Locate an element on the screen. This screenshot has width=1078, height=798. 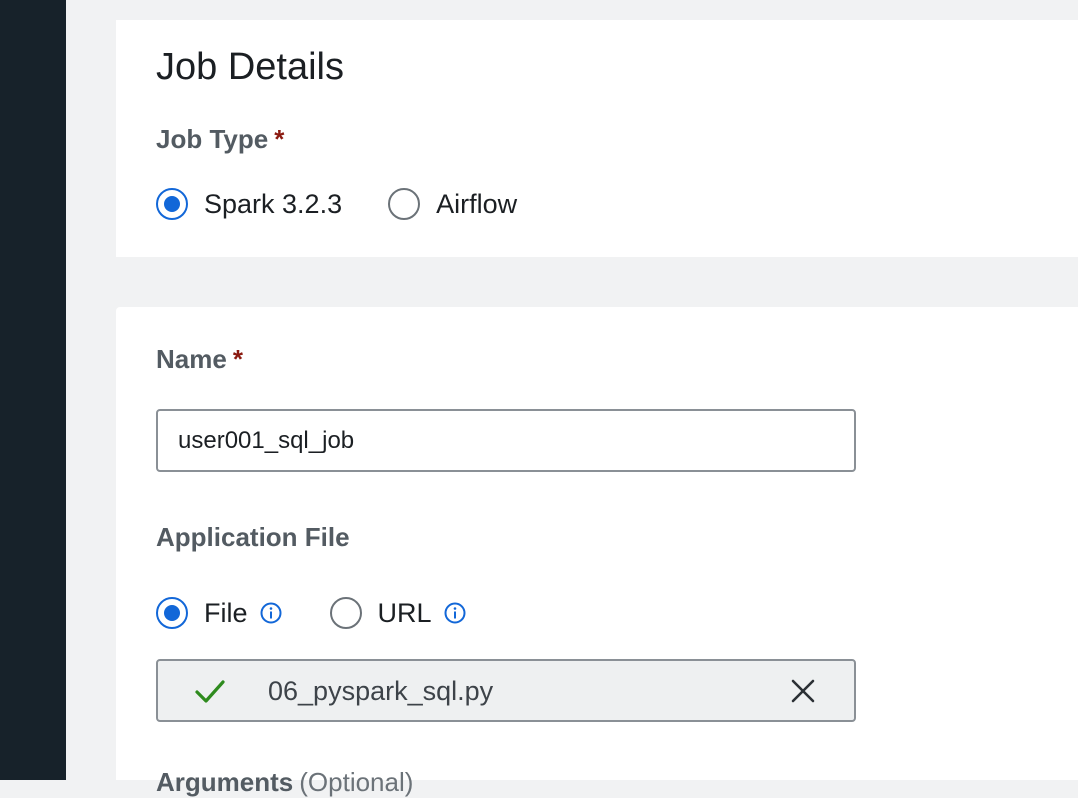
source-option-url: URL is located at coordinates (380, 613).